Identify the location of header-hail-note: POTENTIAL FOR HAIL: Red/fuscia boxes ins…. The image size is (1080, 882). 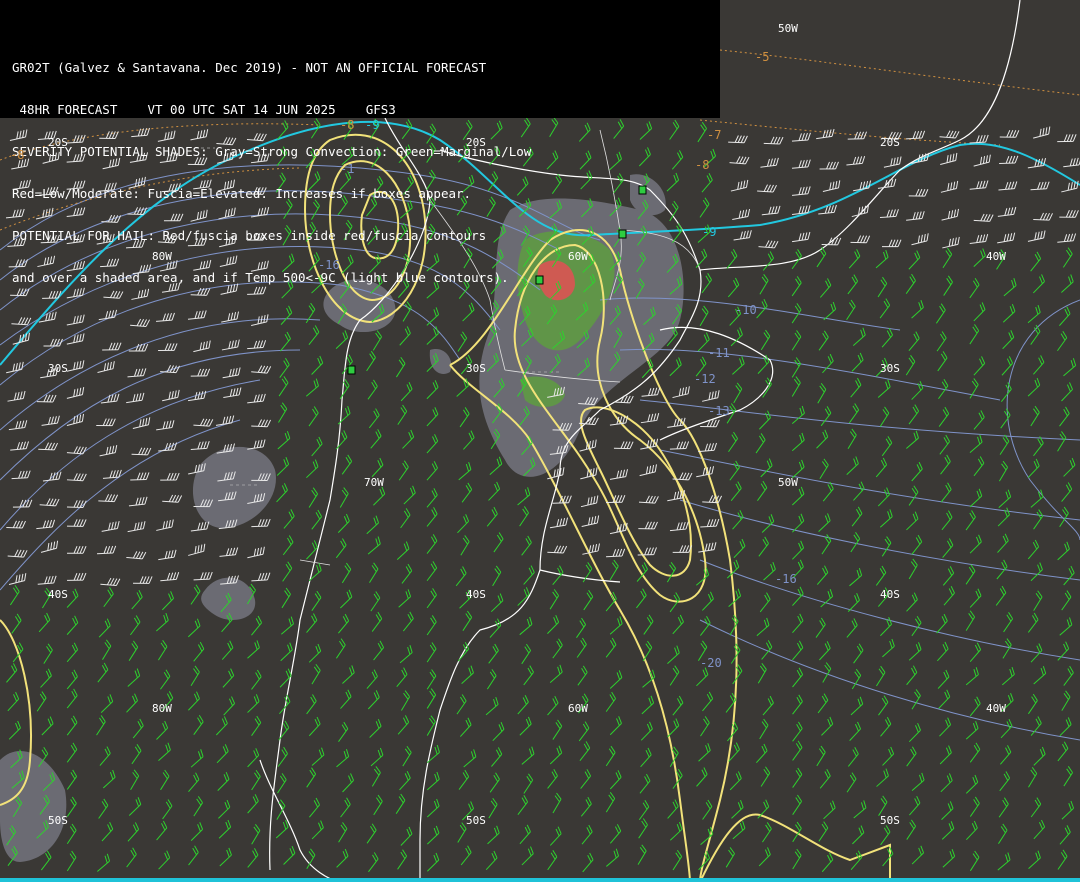
(249, 235).